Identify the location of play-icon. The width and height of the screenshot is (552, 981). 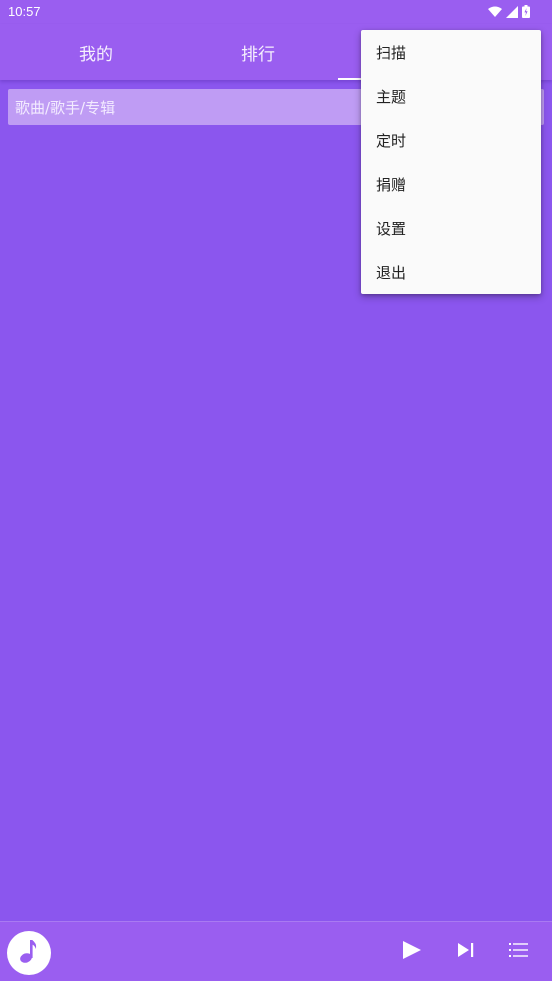
(412, 952).